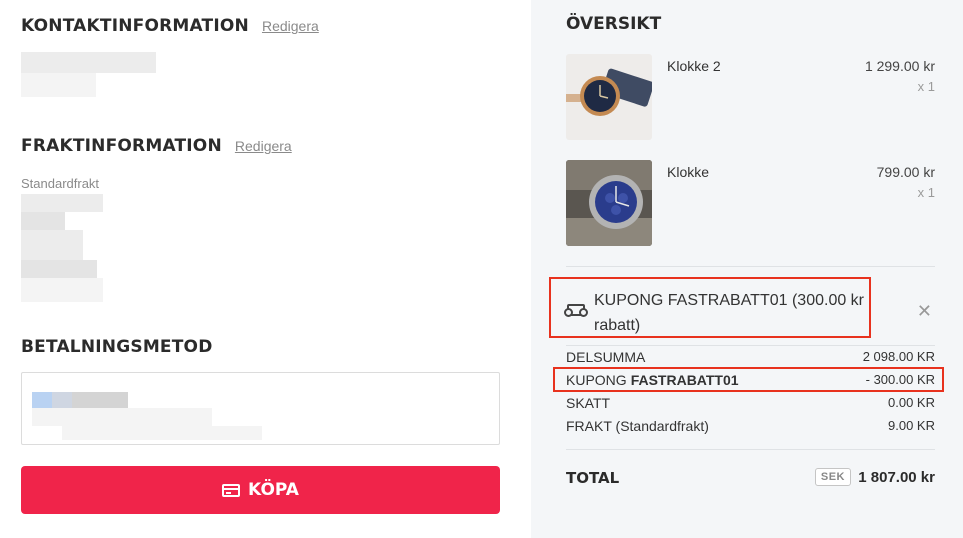 This screenshot has width=963, height=538. I want to click on subtotal-row: DELSUMMA 2 098.00 KR, so click(750, 359).